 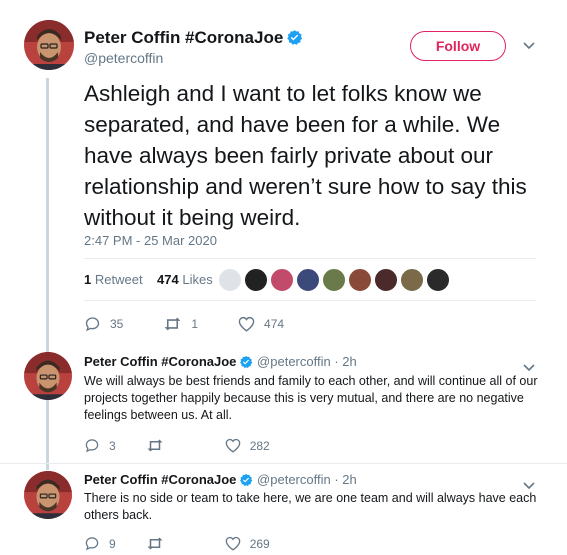 What do you see at coordinates (88, 279) in the screenshot?
I see `retweets-count: 1` at bounding box center [88, 279].